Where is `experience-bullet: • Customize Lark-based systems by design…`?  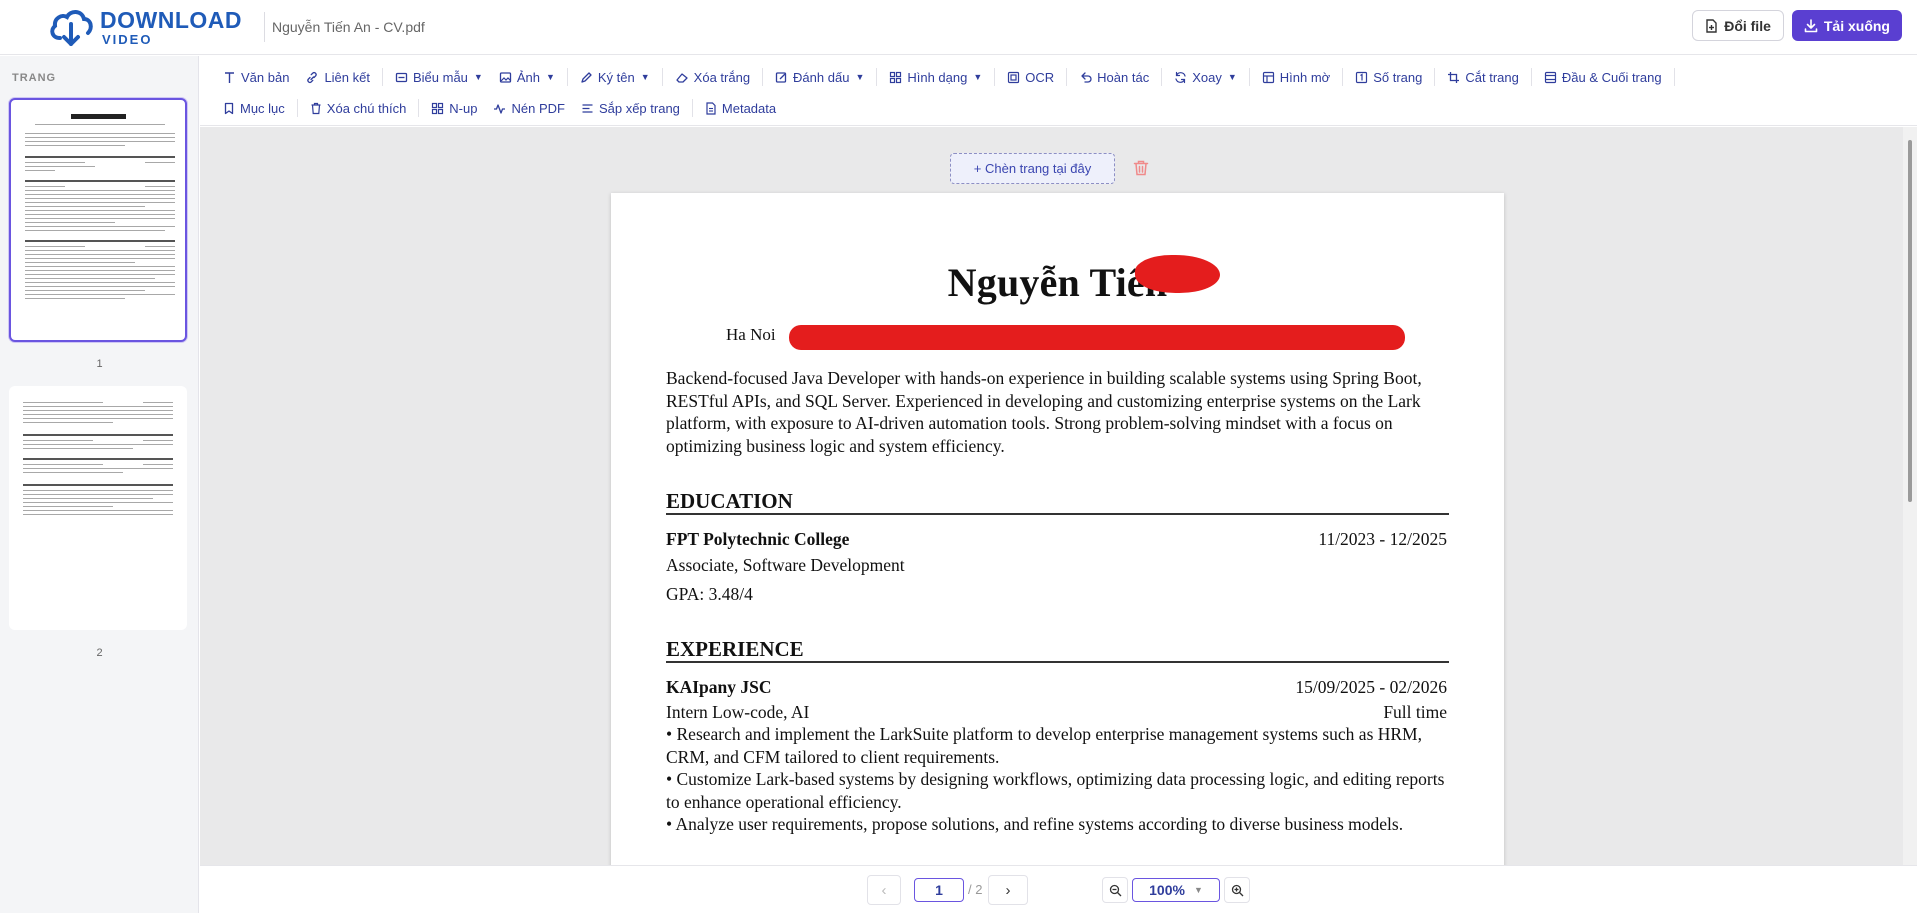 experience-bullet: • Customize Lark-based systems by design… is located at coordinates (1055, 790).